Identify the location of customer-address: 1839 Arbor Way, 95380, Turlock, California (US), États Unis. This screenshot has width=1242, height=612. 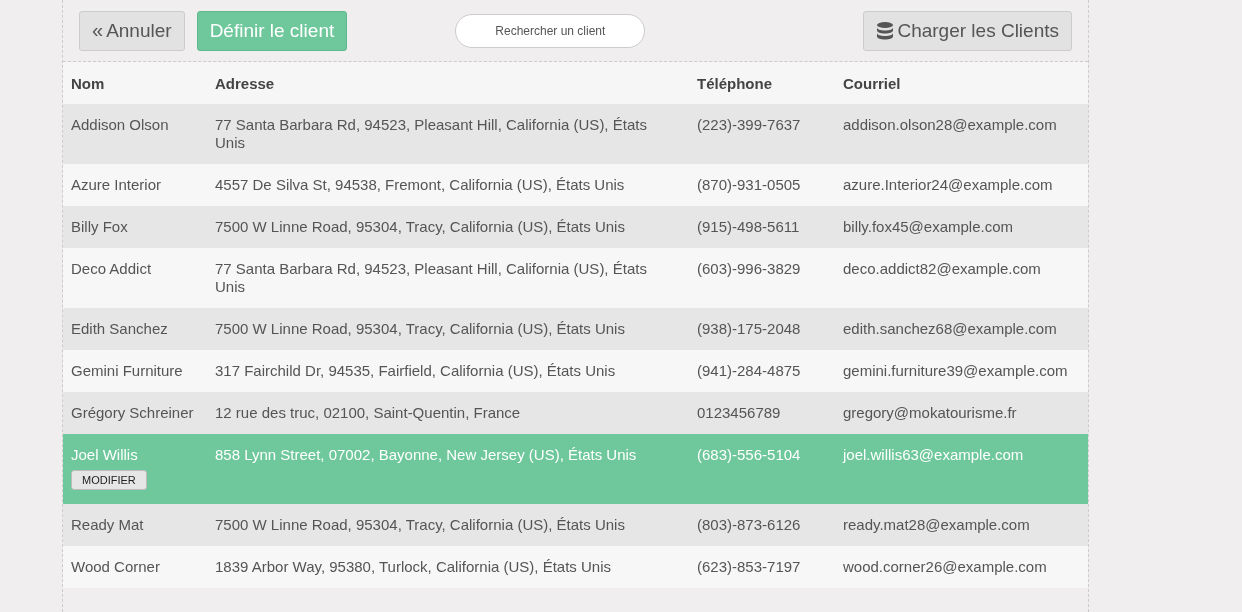
(413, 566).